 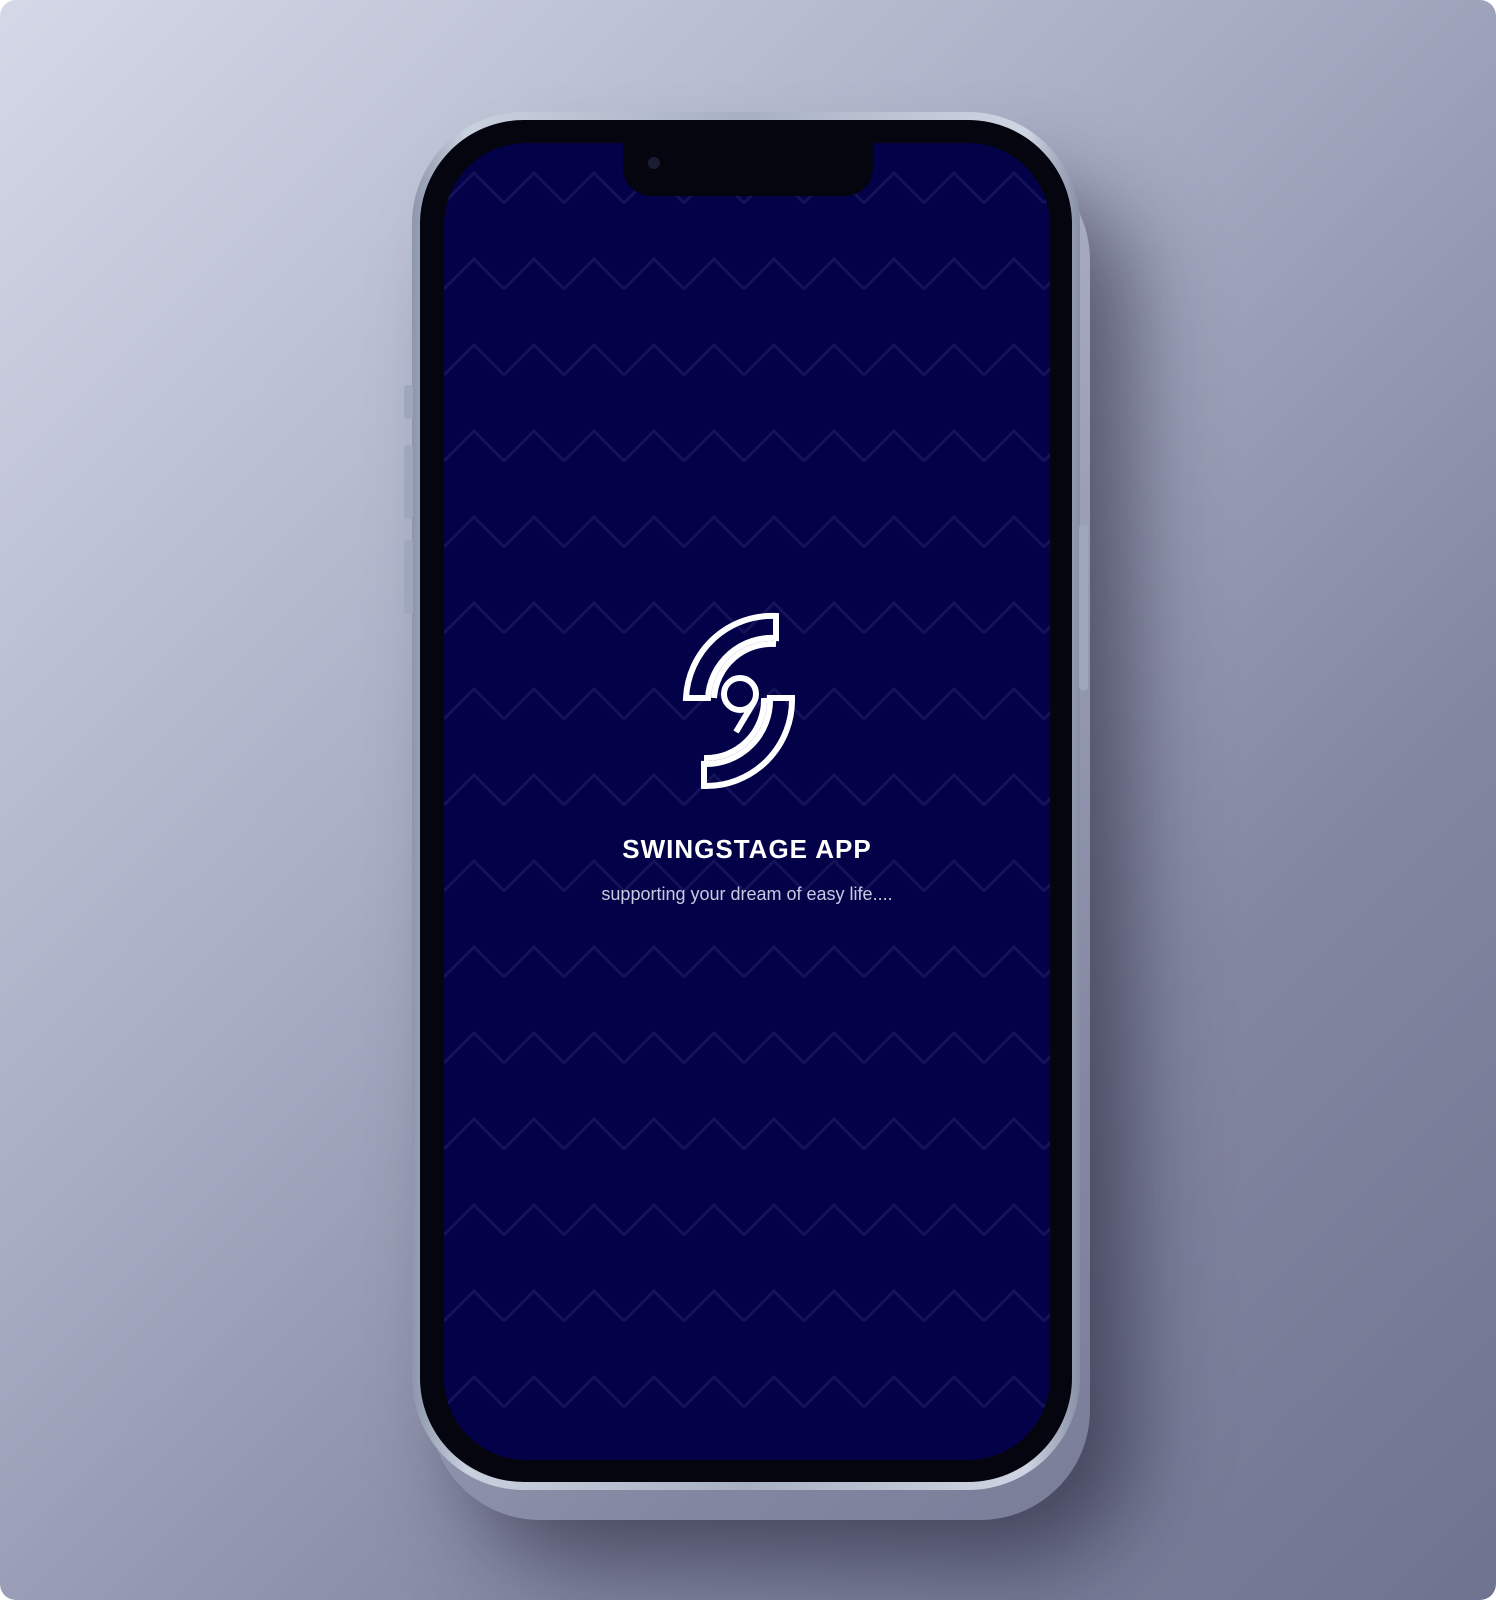 What do you see at coordinates (408, 402) in the screenshot?
I see `mute-switch` at bounding box center [408, 402].